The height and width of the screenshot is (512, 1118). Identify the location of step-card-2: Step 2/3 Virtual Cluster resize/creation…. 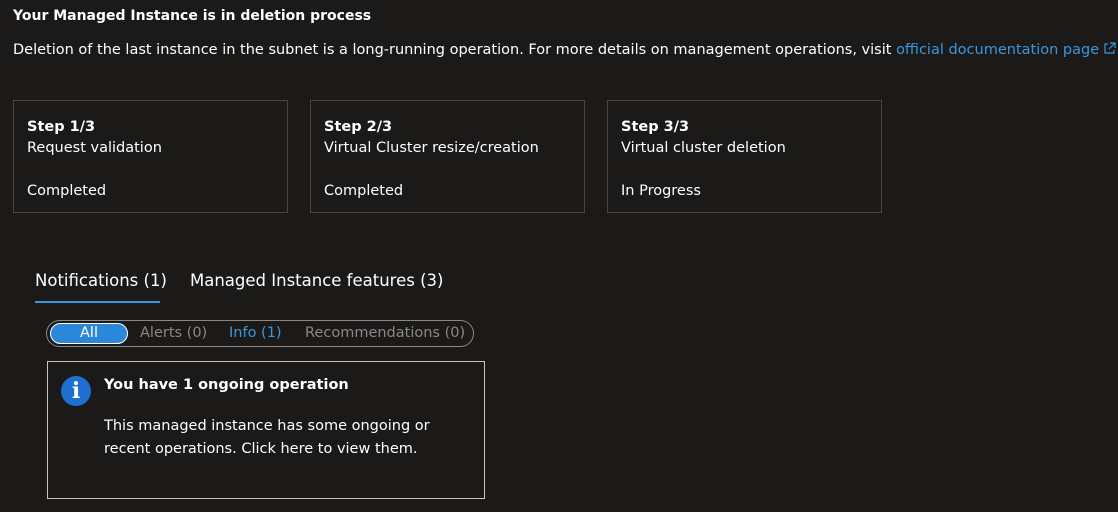
(447, 156).